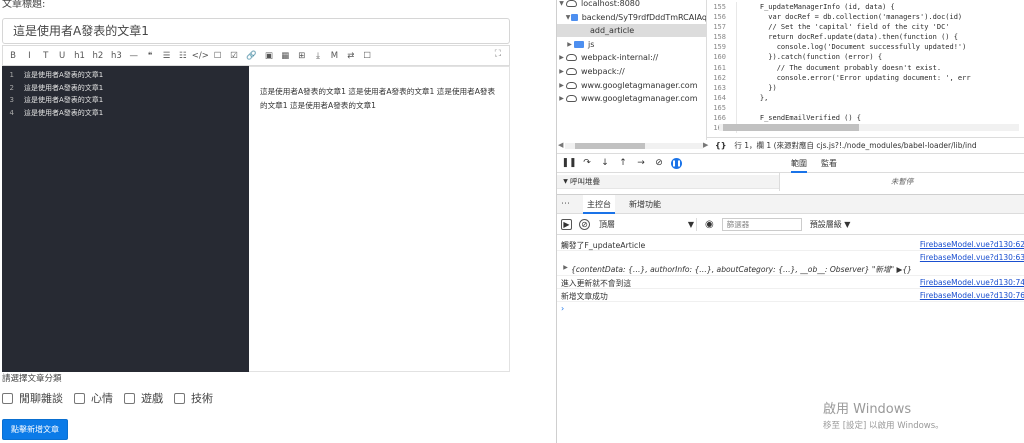 The height and width of the screenshot is (443, 1024). I want to click on title-input: 這是使用者A發表的文章1, so click(256, 31).